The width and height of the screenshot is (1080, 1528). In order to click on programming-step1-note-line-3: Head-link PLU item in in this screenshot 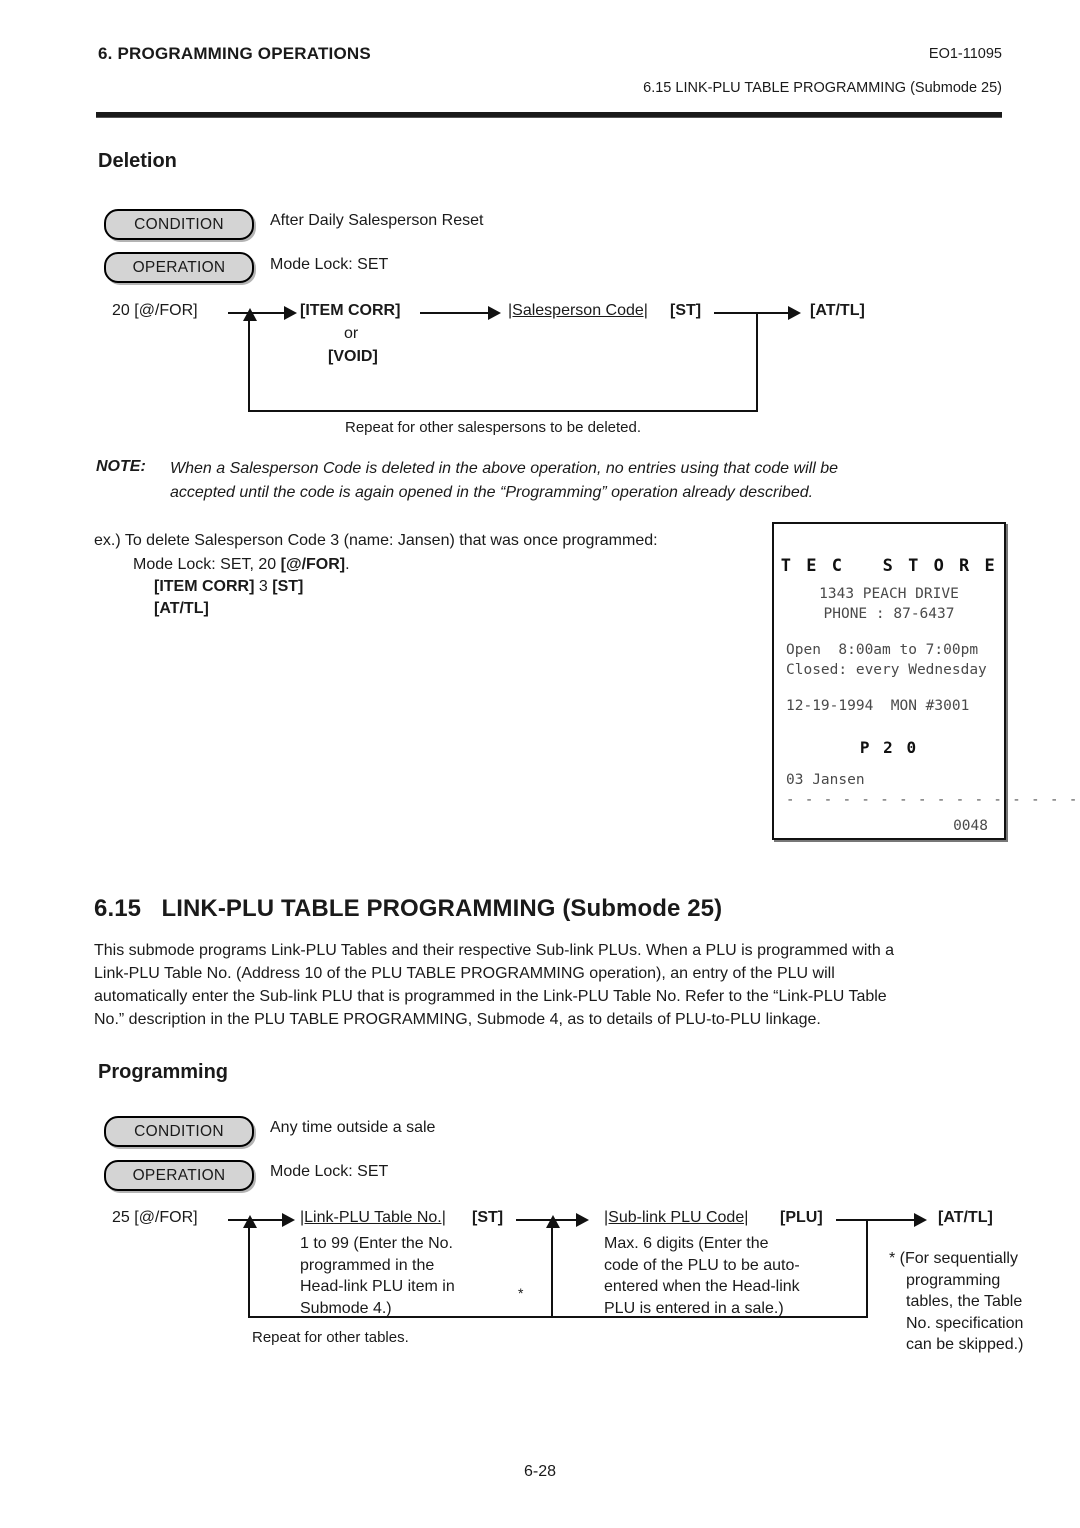, I will do `click(377, 1287)`.